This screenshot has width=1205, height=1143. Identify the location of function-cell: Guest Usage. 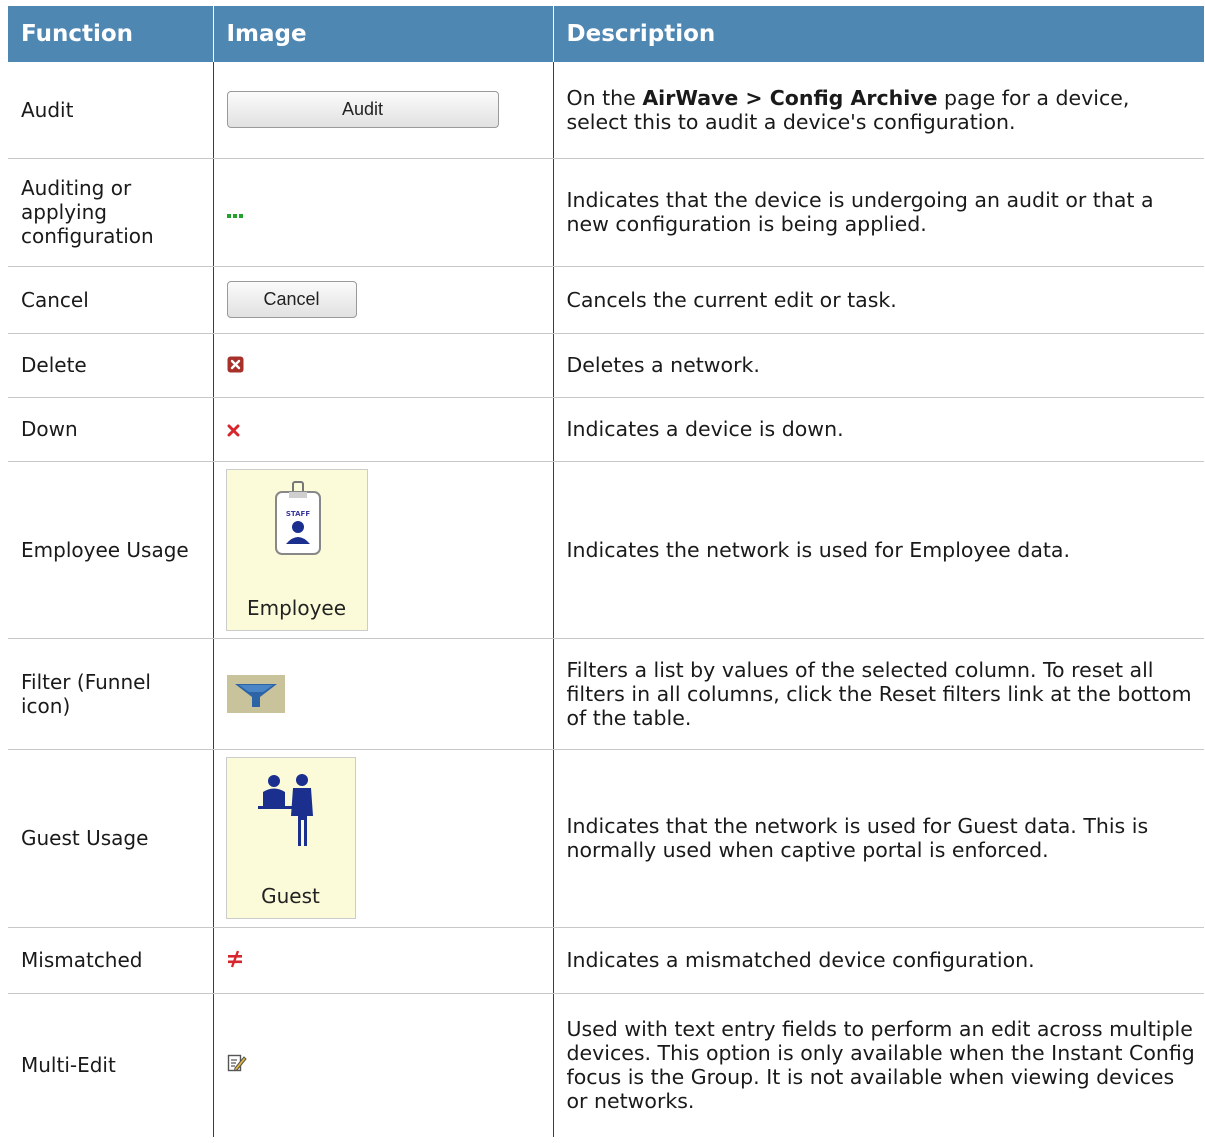
(110, 838).